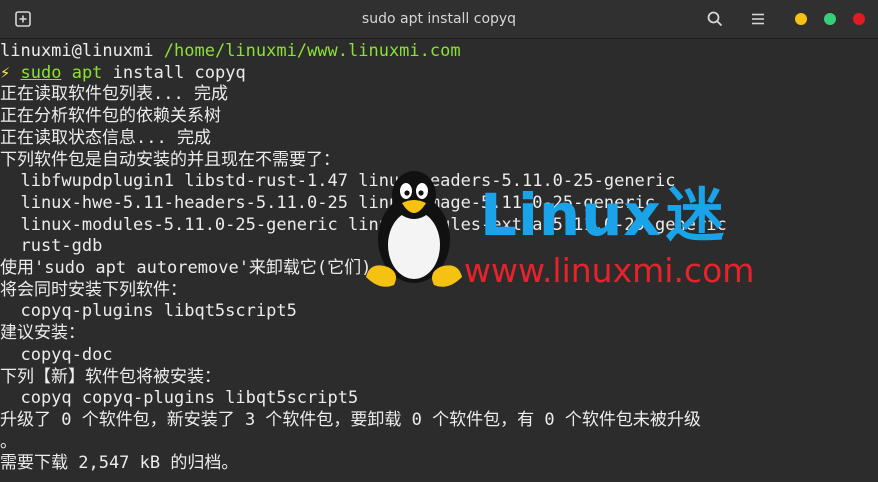 Image resolution: width=878 pixels, height=482 pixels. What do you see at coordinates (41, 72) in the screenshot?
I see `command-sudo: sudo` at bounding box center [41, 72].